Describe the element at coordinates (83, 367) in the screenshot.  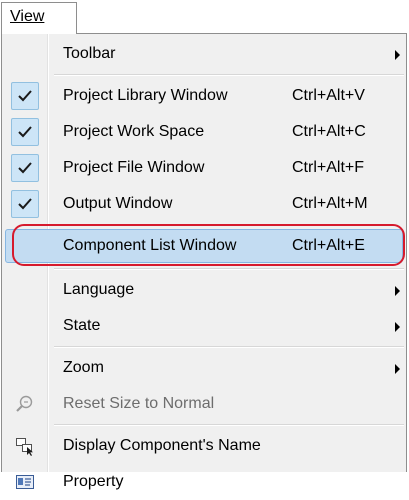
I see `menu-item-label: Zoom` at that location.